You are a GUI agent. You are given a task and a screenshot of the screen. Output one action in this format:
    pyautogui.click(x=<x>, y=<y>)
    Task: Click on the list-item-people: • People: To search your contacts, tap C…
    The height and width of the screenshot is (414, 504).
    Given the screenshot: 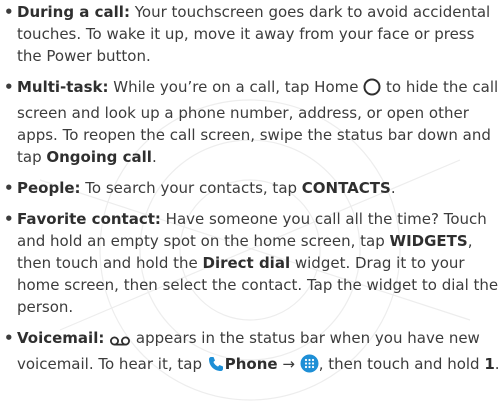 What is the action you would take?
    pyautogui.click(x=252, y=188)
    